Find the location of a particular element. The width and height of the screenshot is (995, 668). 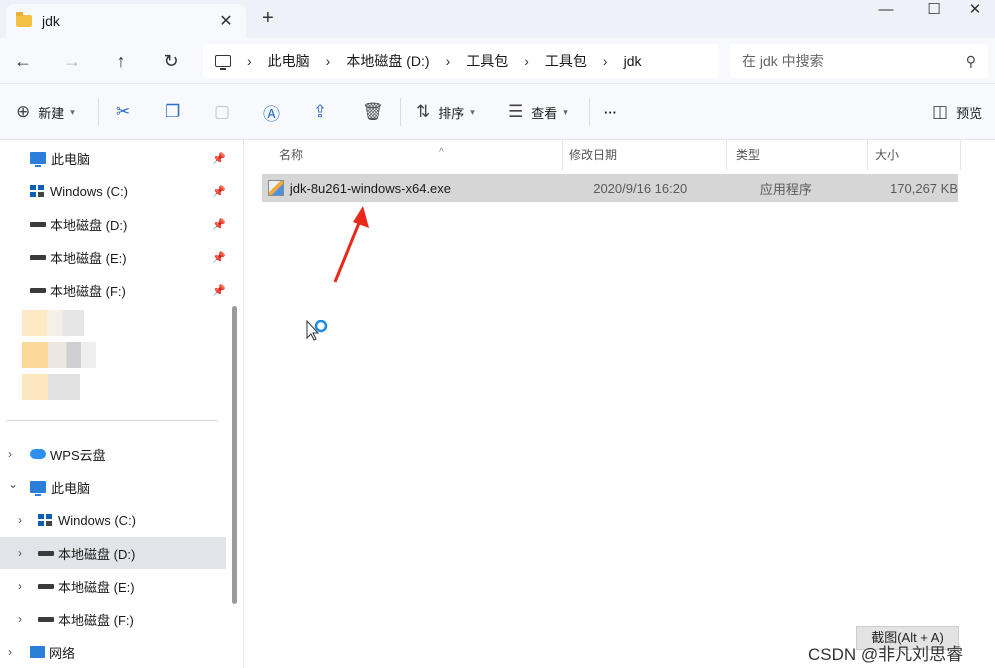

search-icon: ⚲ is located at coordinates (971, 61).